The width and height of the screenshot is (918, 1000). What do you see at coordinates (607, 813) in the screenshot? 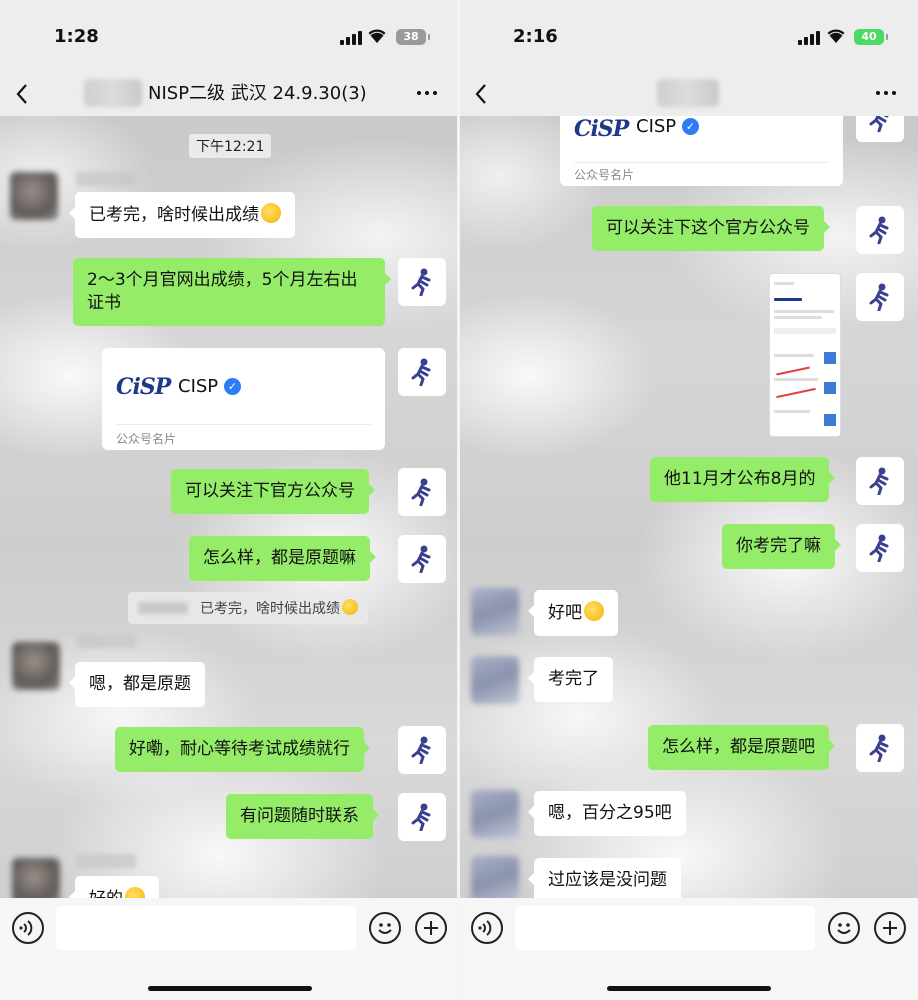
I see `message-bubble-received: 嗯，百分之95吧` at bounding box center [607, 813].